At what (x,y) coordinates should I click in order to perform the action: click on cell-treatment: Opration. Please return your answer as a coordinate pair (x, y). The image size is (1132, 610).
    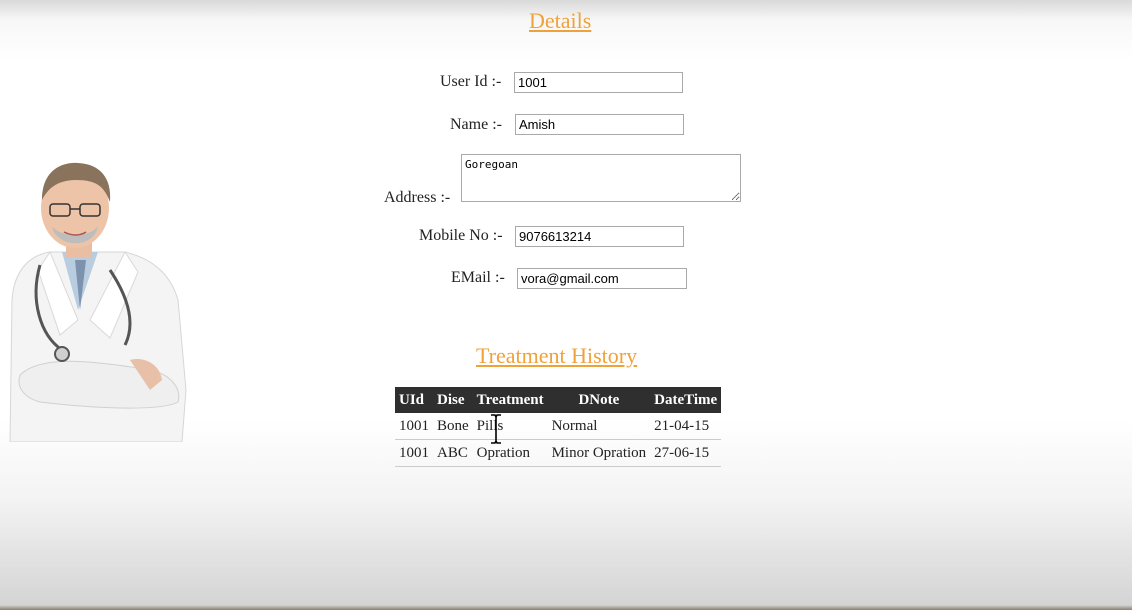
    Looking at the image, I should click on (510, 453).